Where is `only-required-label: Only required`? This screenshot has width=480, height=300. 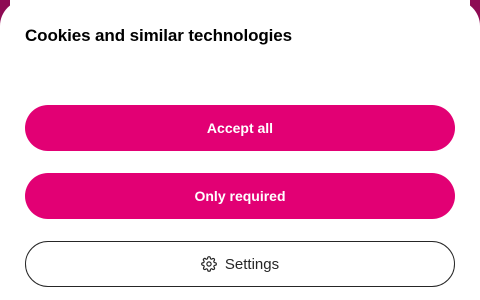
only-required-label: Only required is located at coordinates (240, 196).